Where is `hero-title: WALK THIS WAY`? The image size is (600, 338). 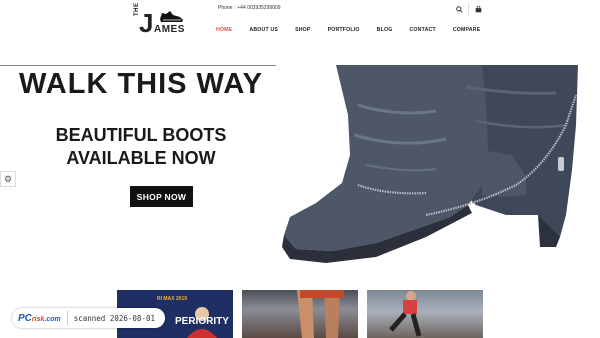
hero-title: WALK THIS WAY is located at coordinates (141, 84).